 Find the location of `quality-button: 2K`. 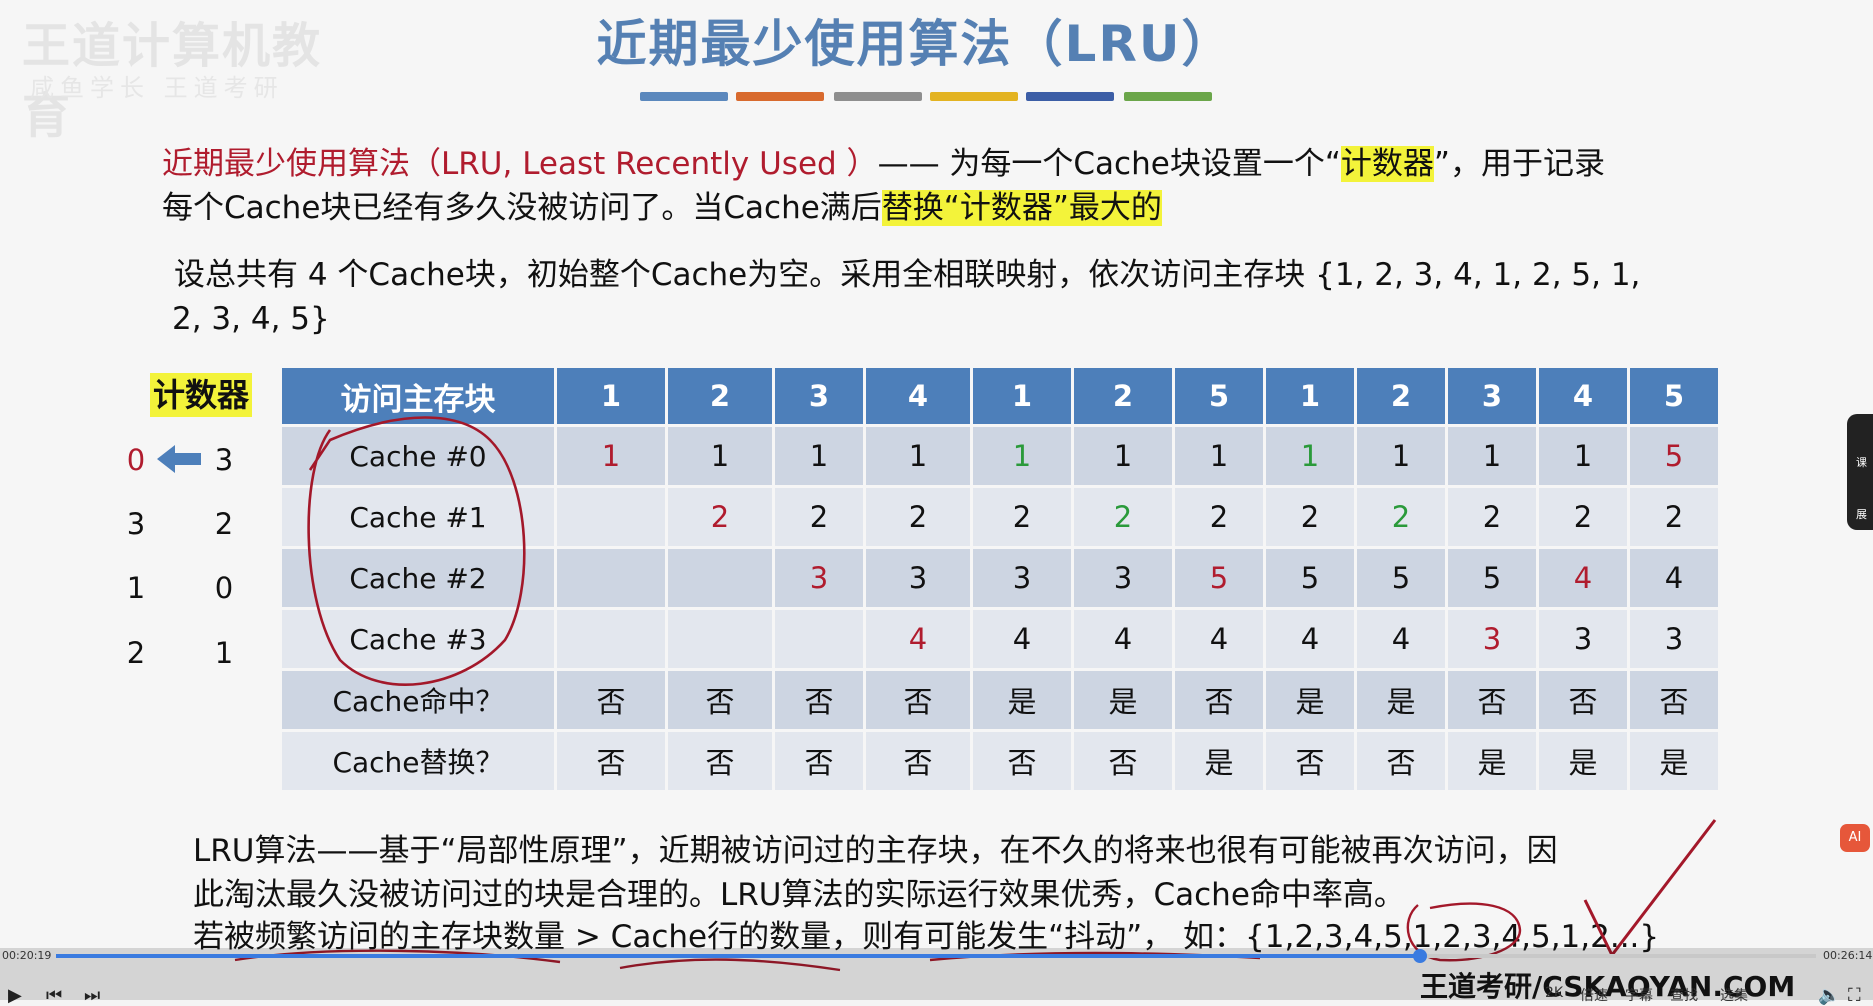

quality-button: 2K is located at coordinates (1554, 993).